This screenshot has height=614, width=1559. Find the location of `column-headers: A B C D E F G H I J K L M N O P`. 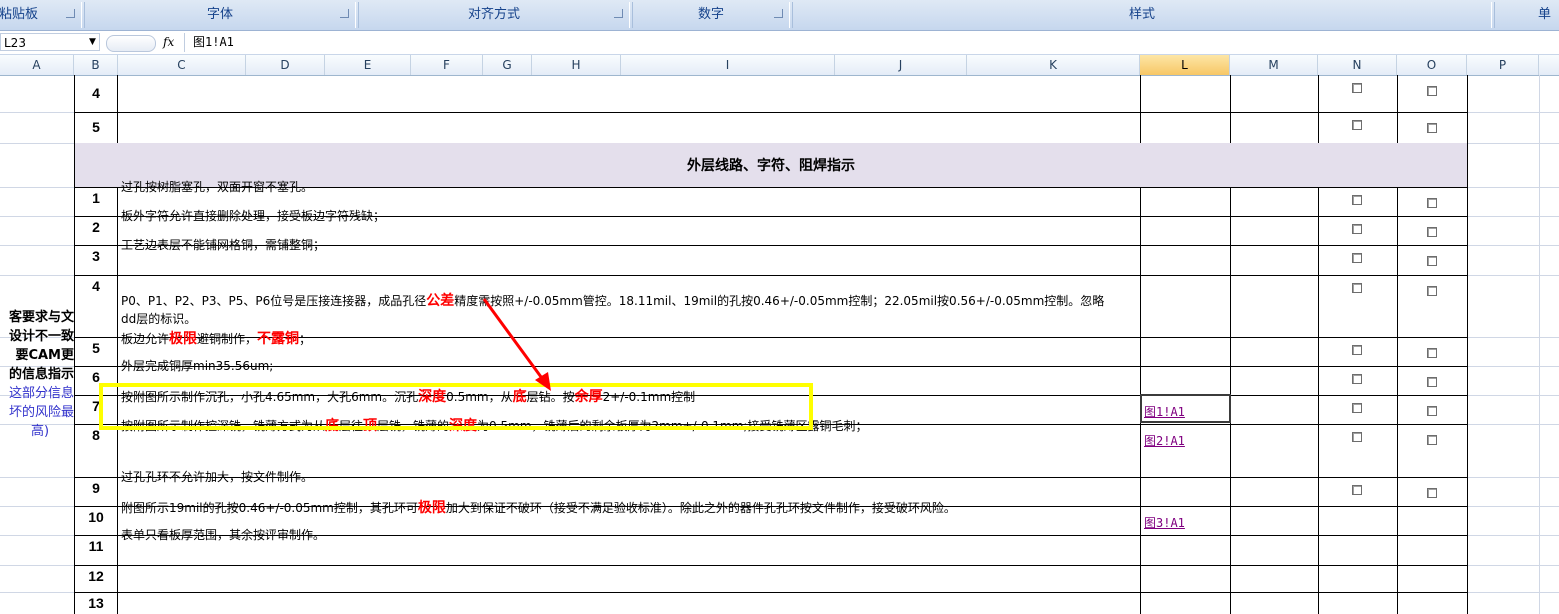

column-headers: A B C D E F G H I J K L M N O P is located at coordinates (779, 65).